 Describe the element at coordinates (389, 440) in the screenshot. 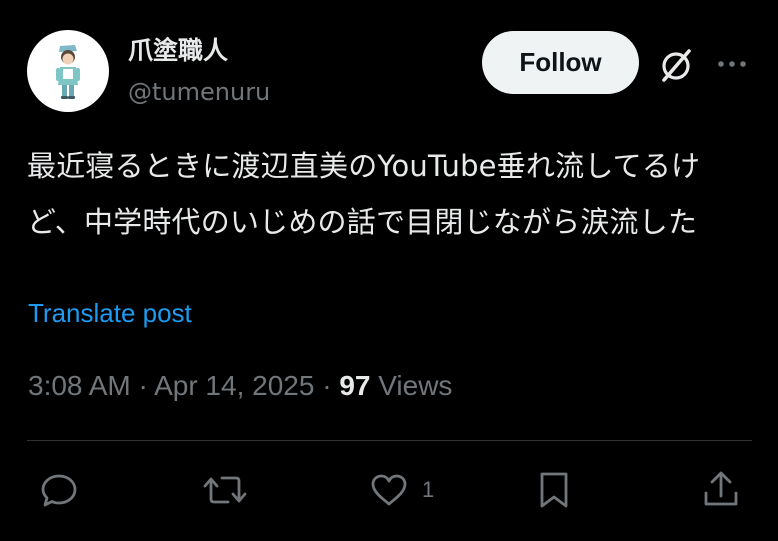

I see `divider` at that location.